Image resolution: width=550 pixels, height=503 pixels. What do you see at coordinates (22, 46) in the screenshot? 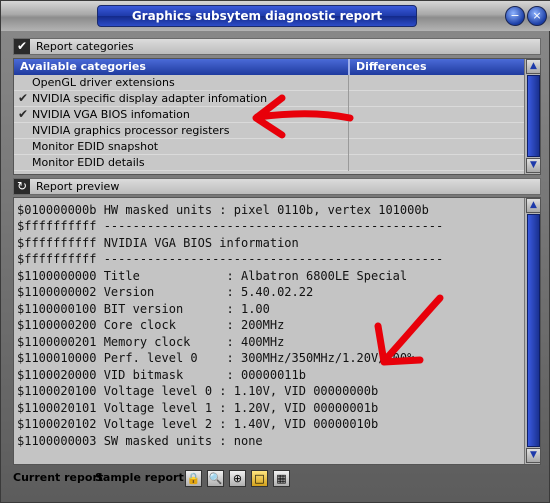
I see `checkmark-icon: ✔` at bounding box center [22, 46].